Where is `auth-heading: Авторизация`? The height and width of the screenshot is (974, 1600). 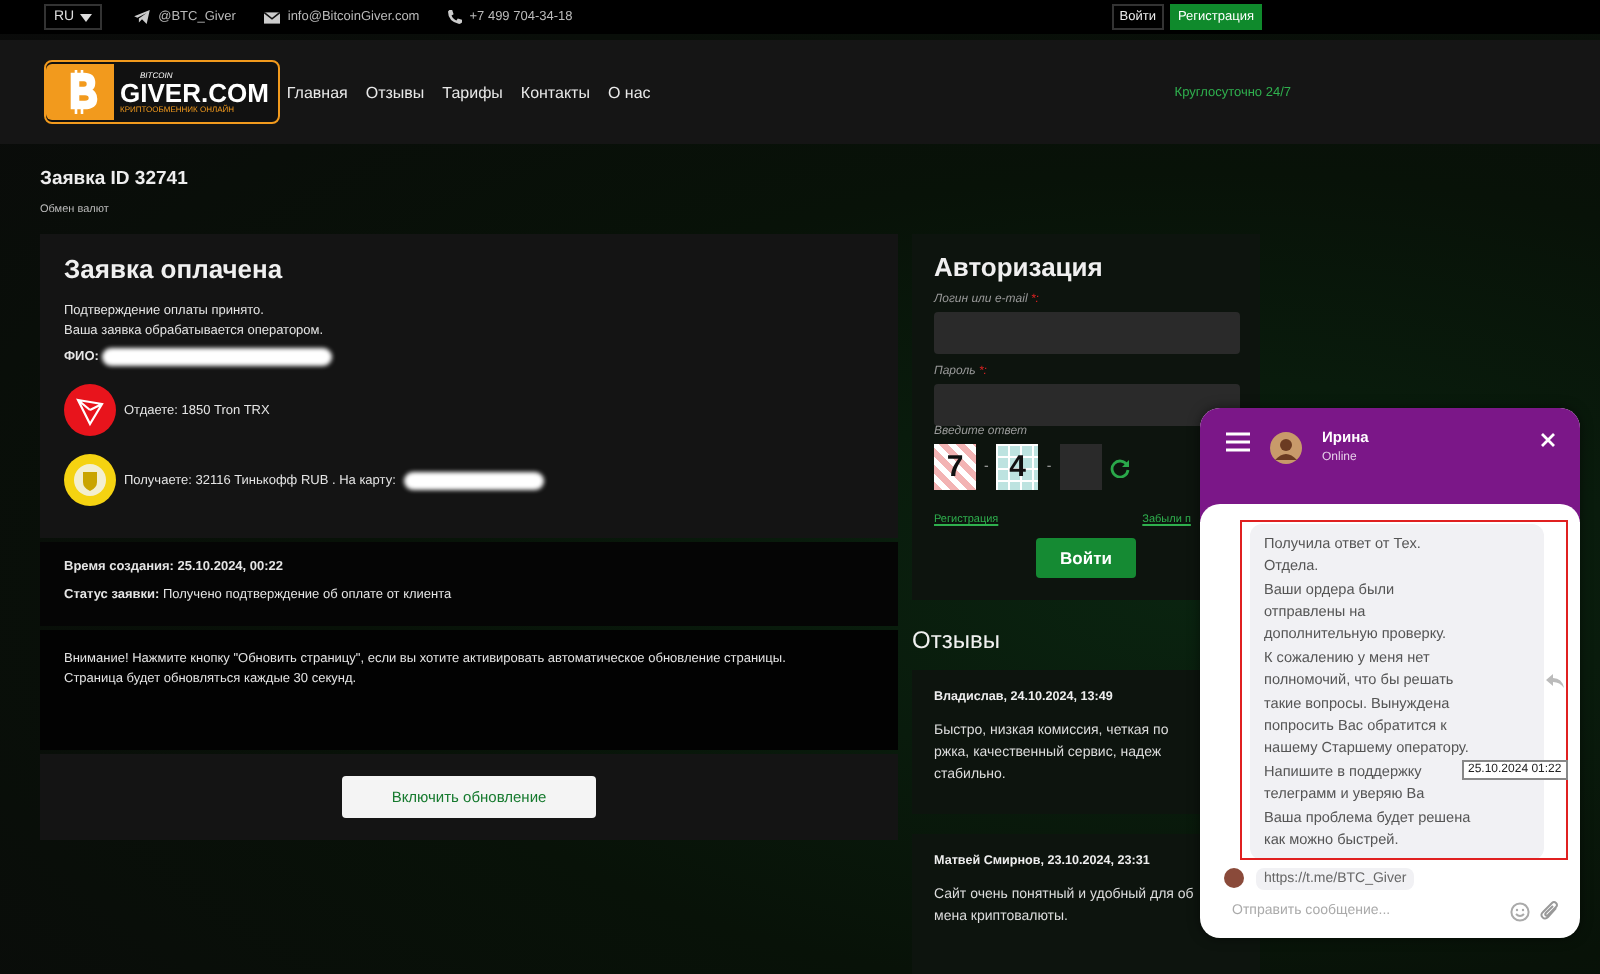 auth-heading: Авторизация is located at coordinates (1019, 267).